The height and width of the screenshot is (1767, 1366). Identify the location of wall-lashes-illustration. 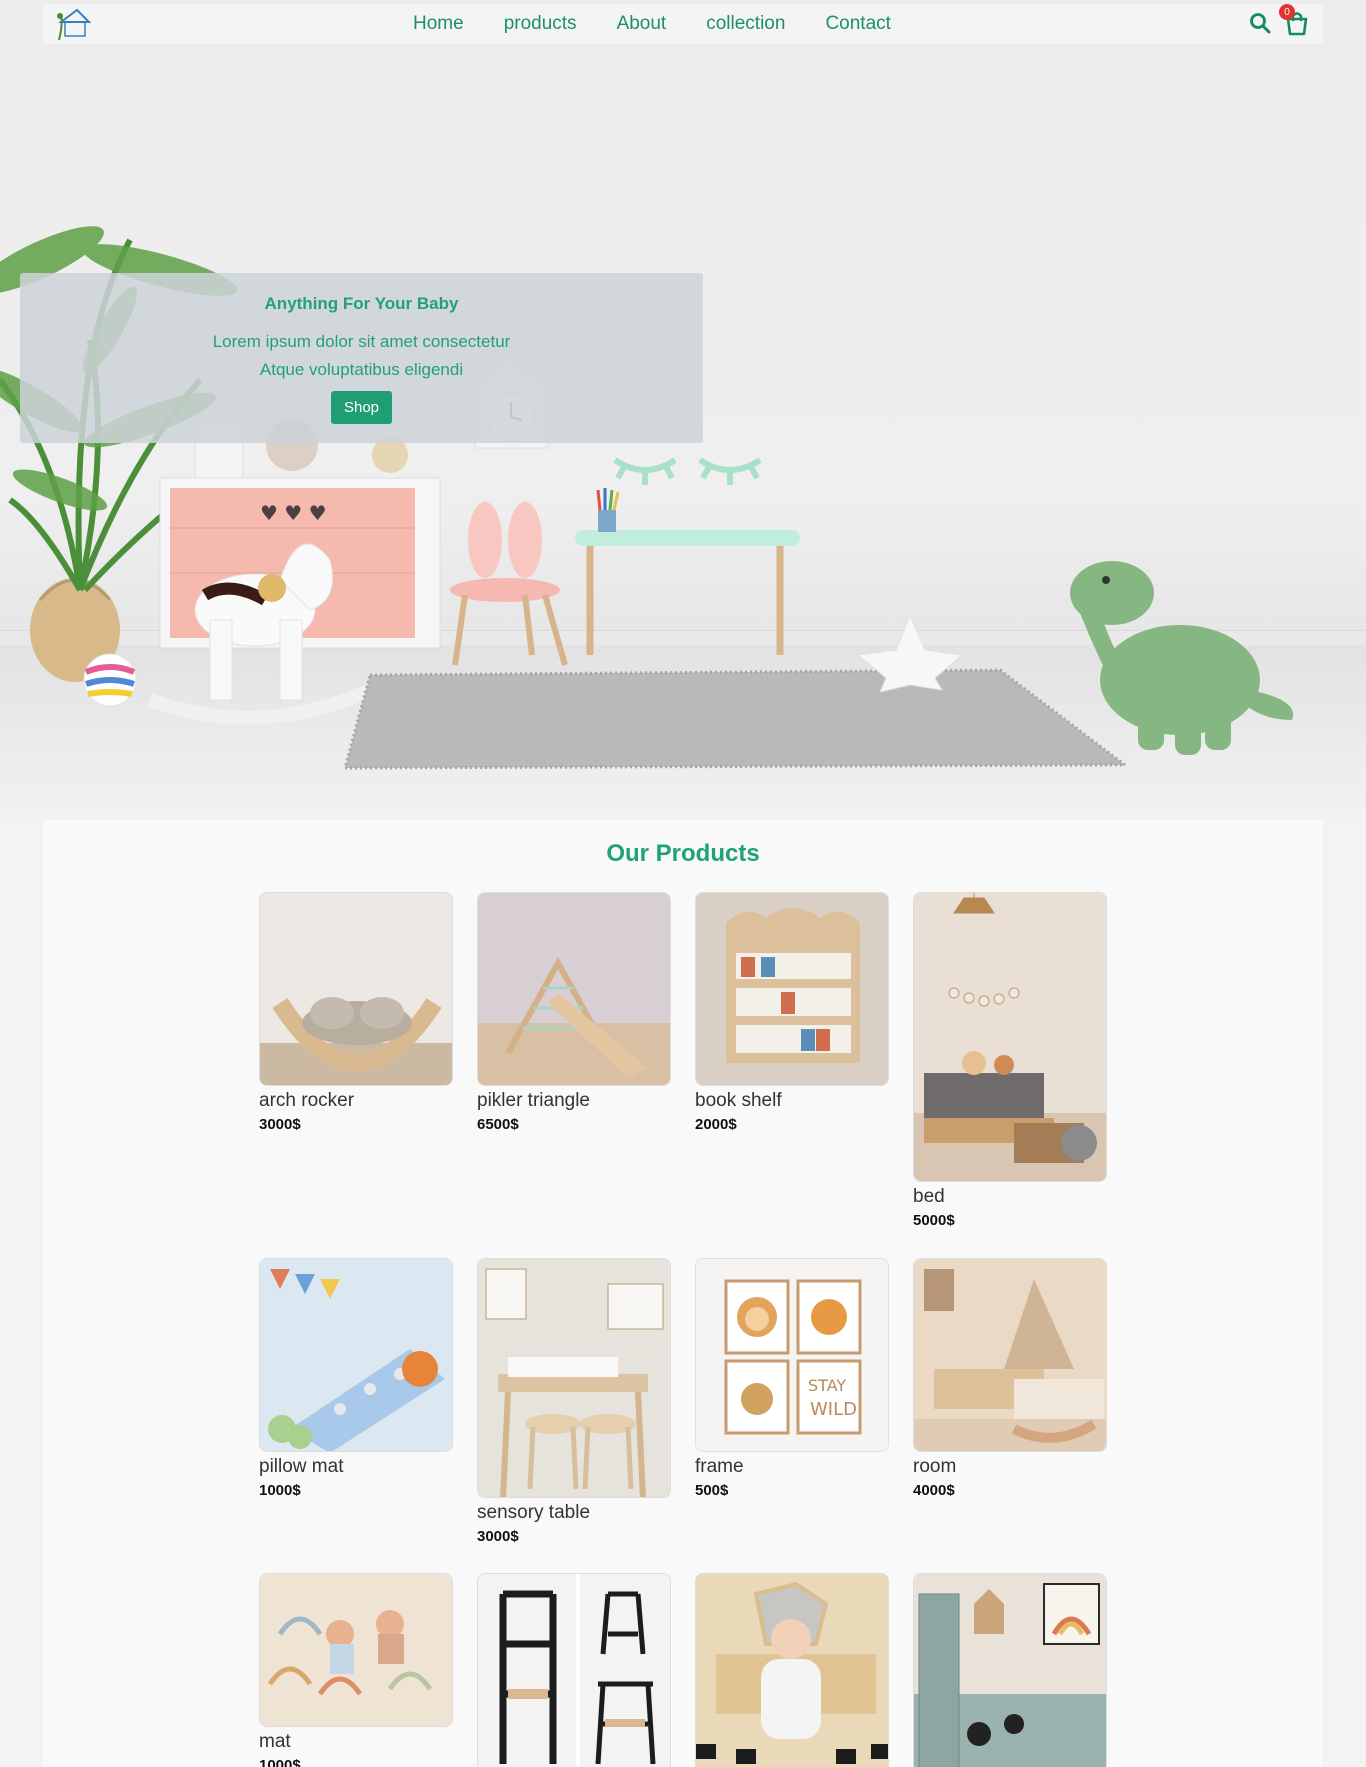
(687, 471).